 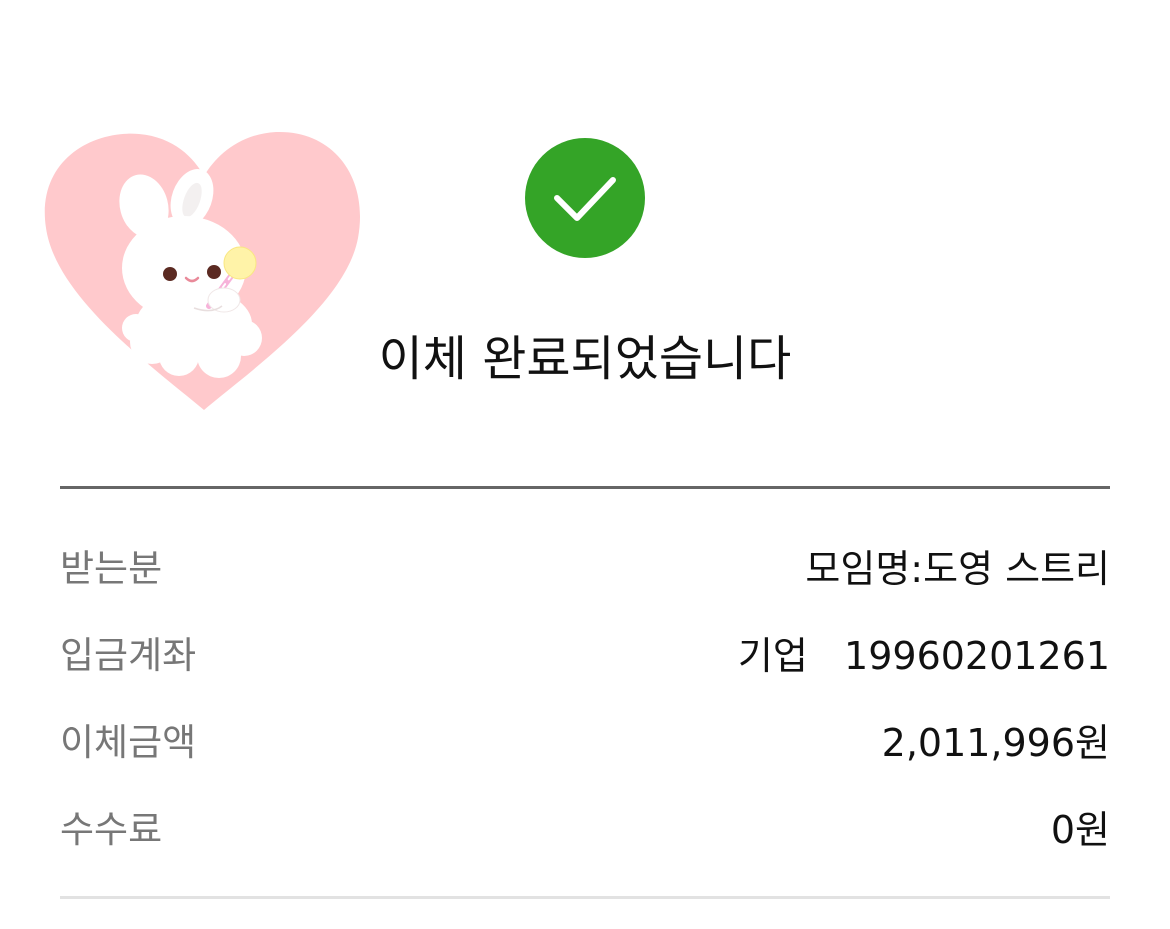 What do you see at coordinates (128, 655) in the screenshot?
I see `account-label: 입금계좌` at bounding box center [128, 655].